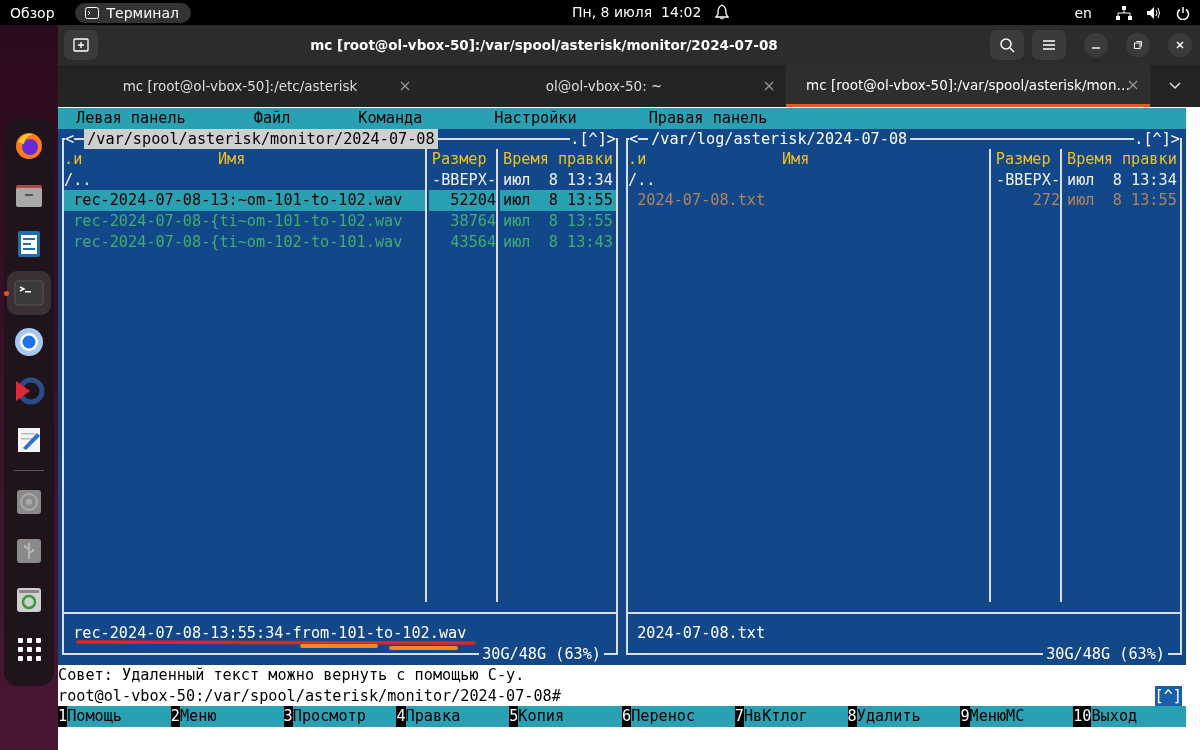 The height and width of the screenshot is (750, 1200). I want to click on chevron-down-icon, so click(1175, 86).